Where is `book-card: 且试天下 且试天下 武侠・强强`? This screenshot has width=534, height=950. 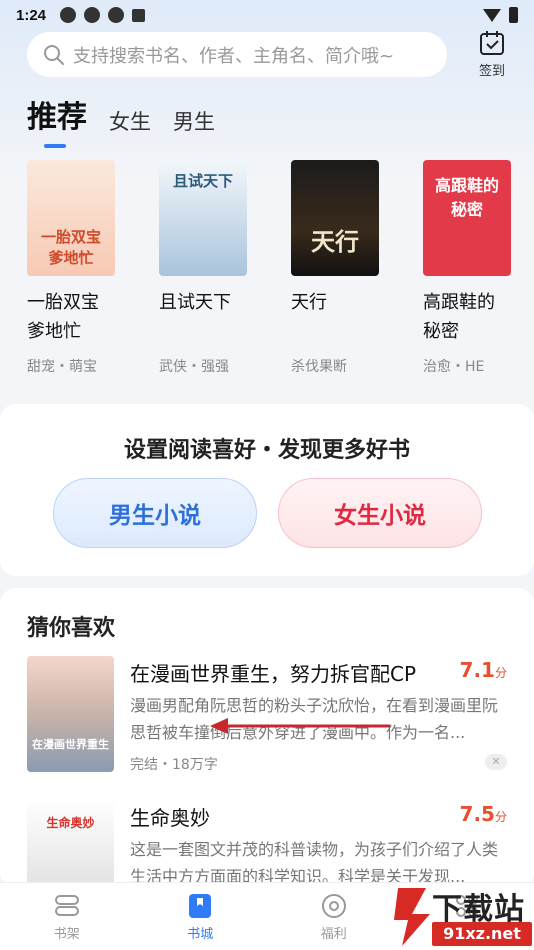 book-card: 且试天下 且试天下 武侠・强强 is located at coordinates (203, 268).